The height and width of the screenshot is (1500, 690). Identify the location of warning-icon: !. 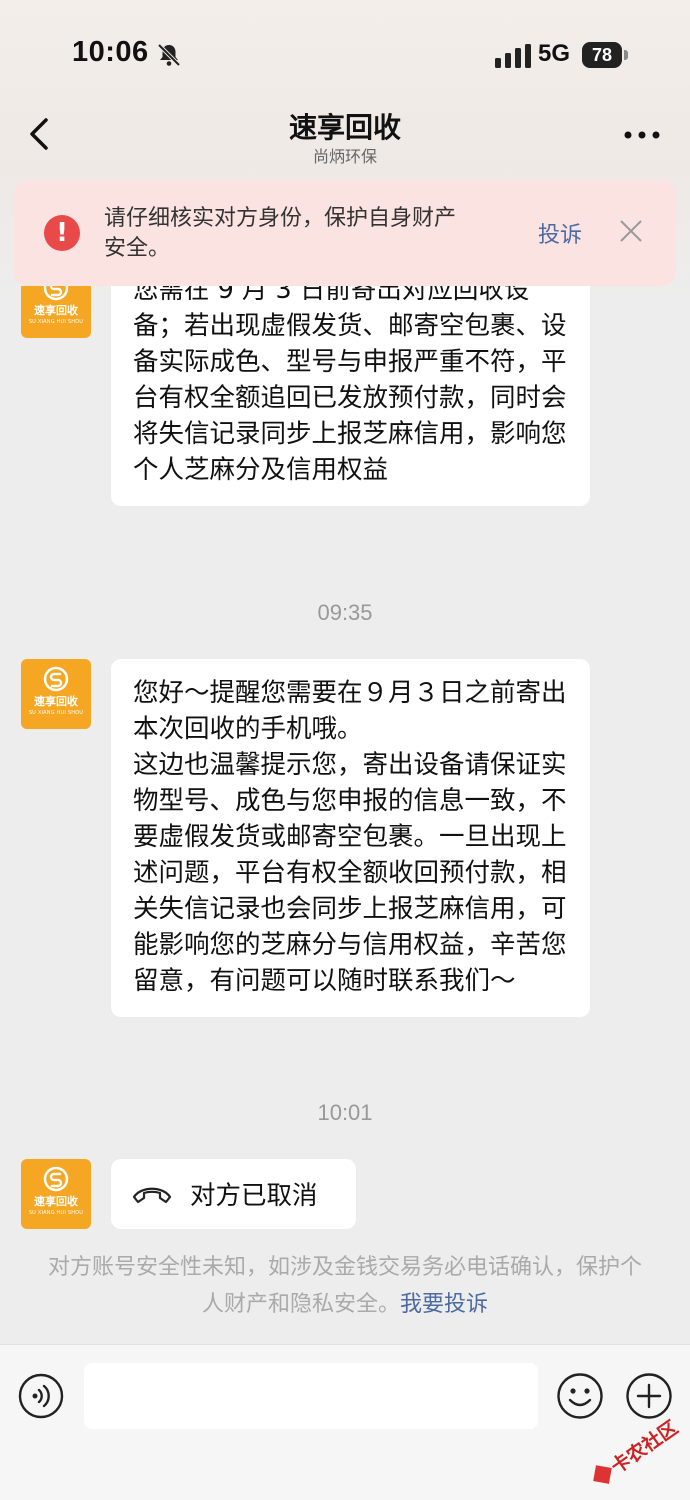
(62, 233).